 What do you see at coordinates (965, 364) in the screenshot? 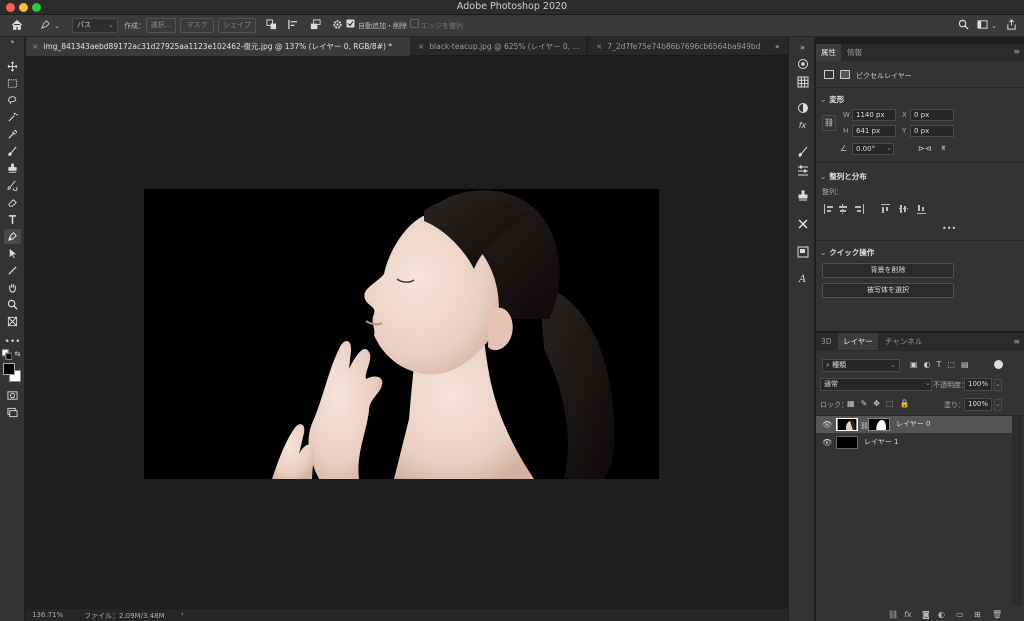
I see `smart-object-filter-icon: ▤` at bounding box center [965, 364].